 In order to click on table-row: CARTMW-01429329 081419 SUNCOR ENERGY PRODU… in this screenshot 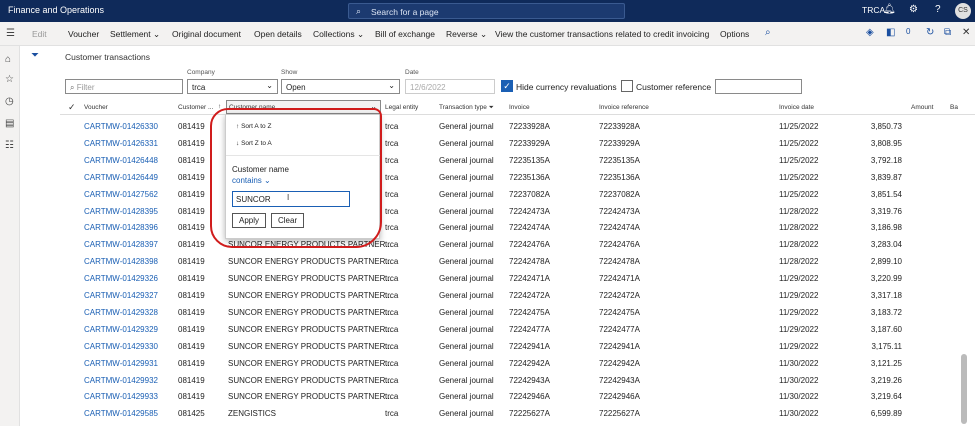, I will do `click(517, 329)`.